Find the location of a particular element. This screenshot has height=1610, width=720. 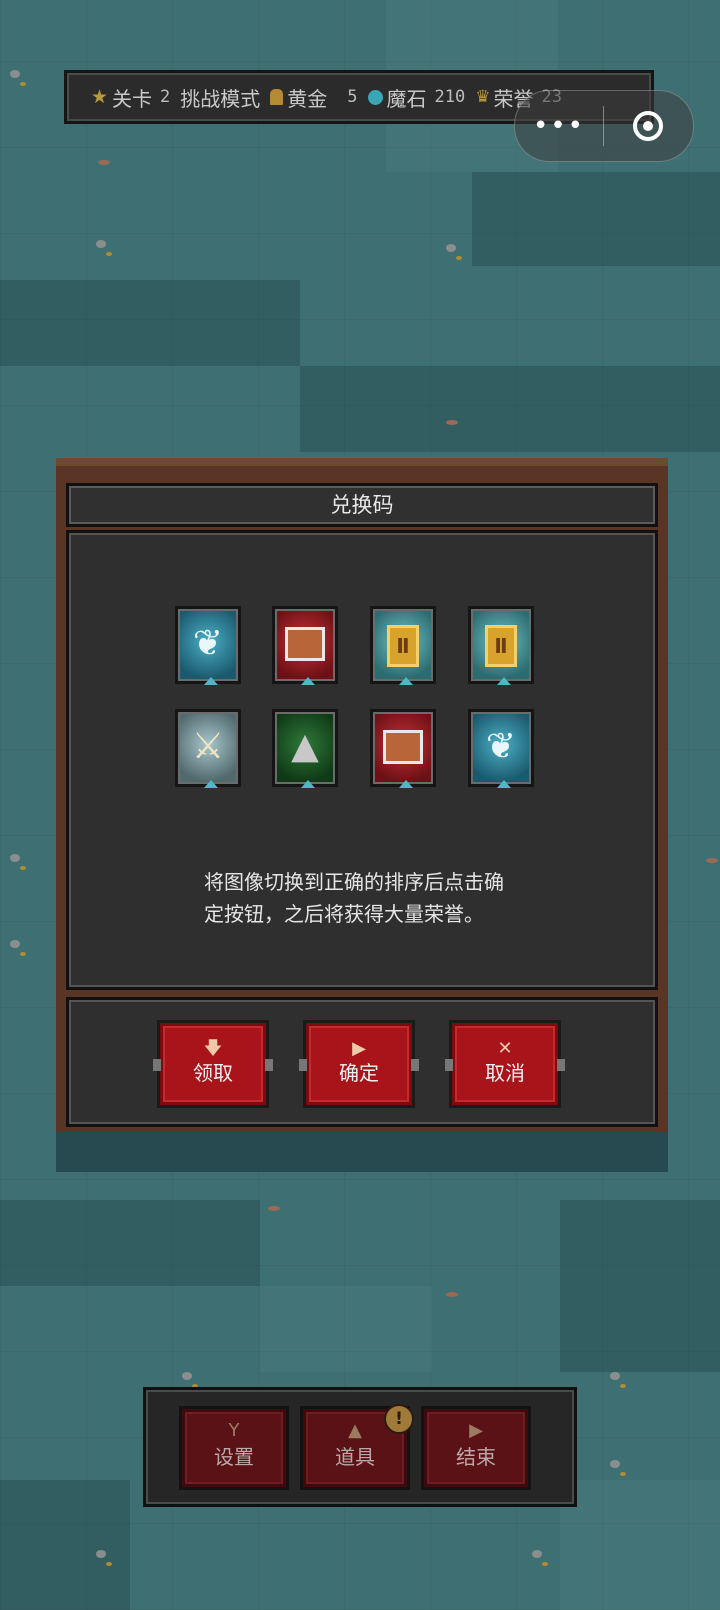

mode-label: 挑战模式 is located at coordinates (220, 98).